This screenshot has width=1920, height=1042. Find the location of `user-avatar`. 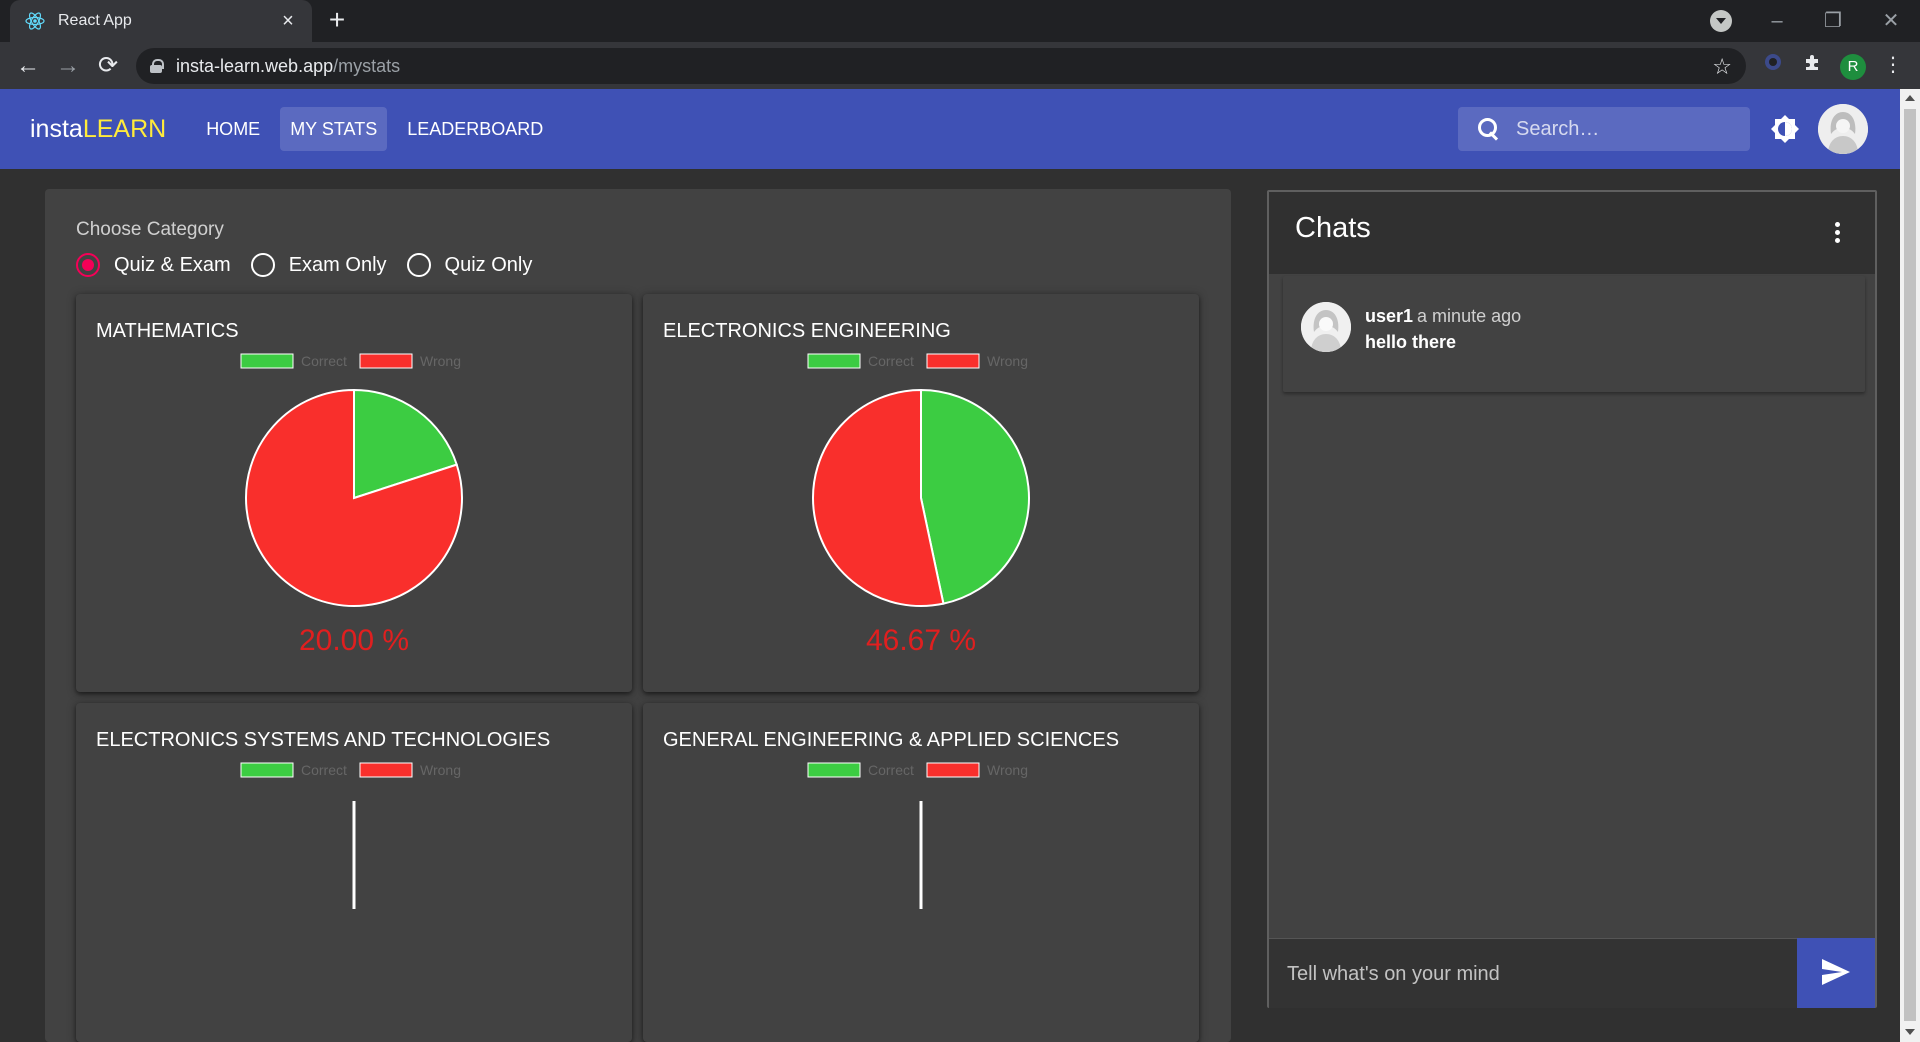

user-avatar is located at coordinates (1843, 129).